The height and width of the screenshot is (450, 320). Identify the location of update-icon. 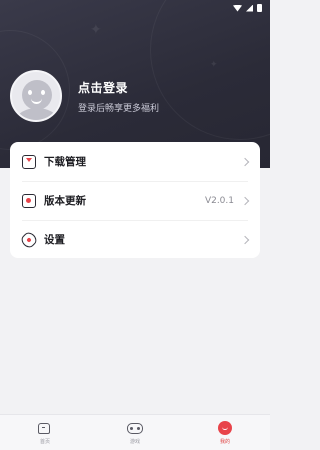
(29, 200).